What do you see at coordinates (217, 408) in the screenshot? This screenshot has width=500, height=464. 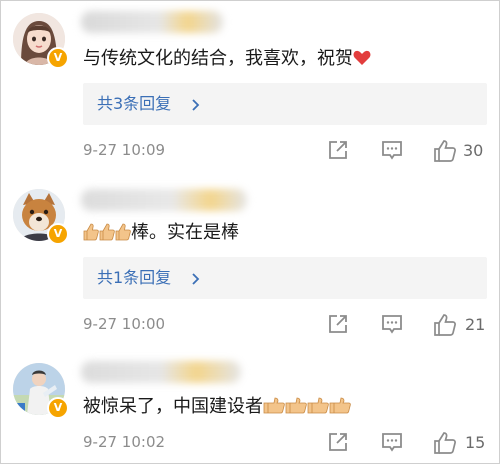 I see `comment-text: 被惊呆了，中国建设者` at bounding box center [217, 408].